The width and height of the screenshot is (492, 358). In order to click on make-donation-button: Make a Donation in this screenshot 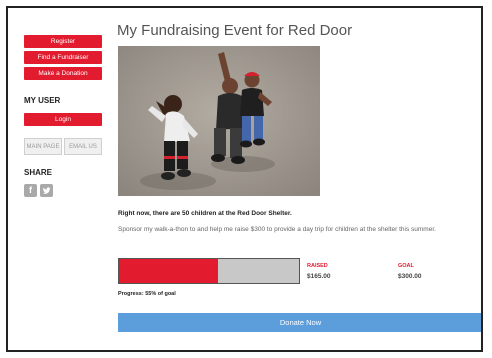, I will do `click(63, 73)`.